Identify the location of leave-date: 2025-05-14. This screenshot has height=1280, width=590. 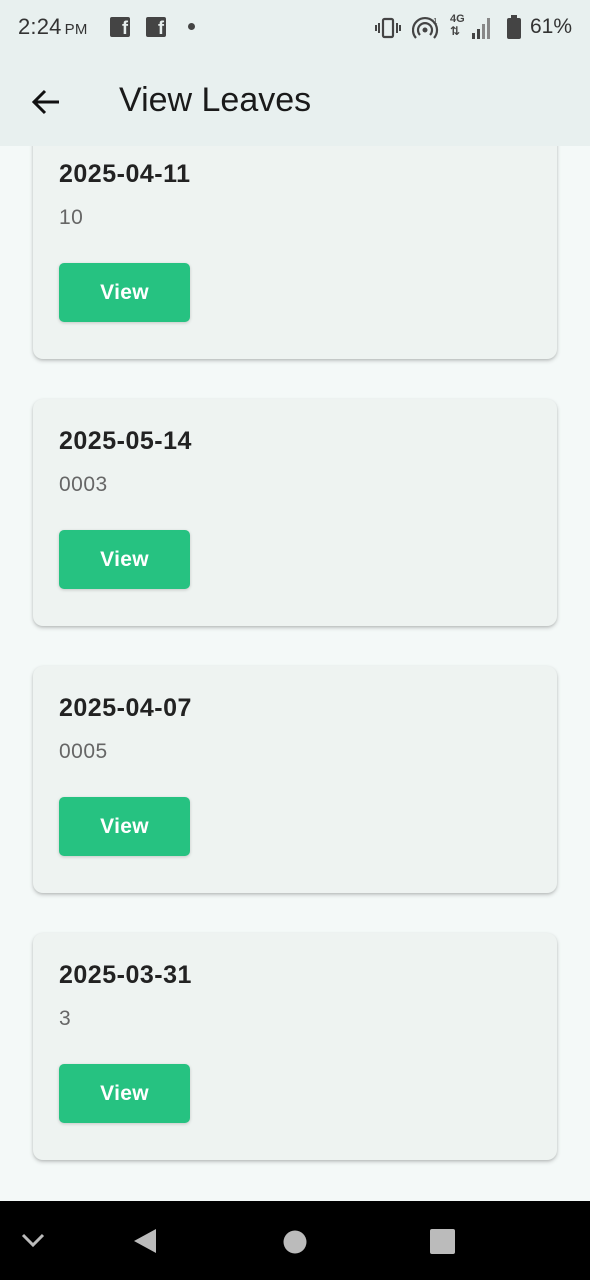
(125, 441).